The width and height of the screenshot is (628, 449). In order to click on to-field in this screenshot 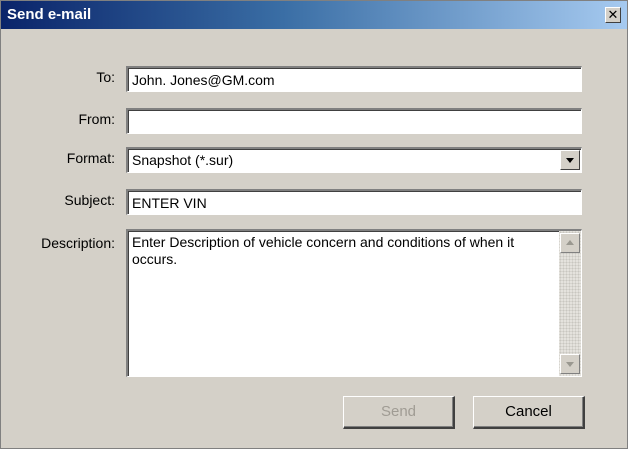, I will do `click(354, 79)`.